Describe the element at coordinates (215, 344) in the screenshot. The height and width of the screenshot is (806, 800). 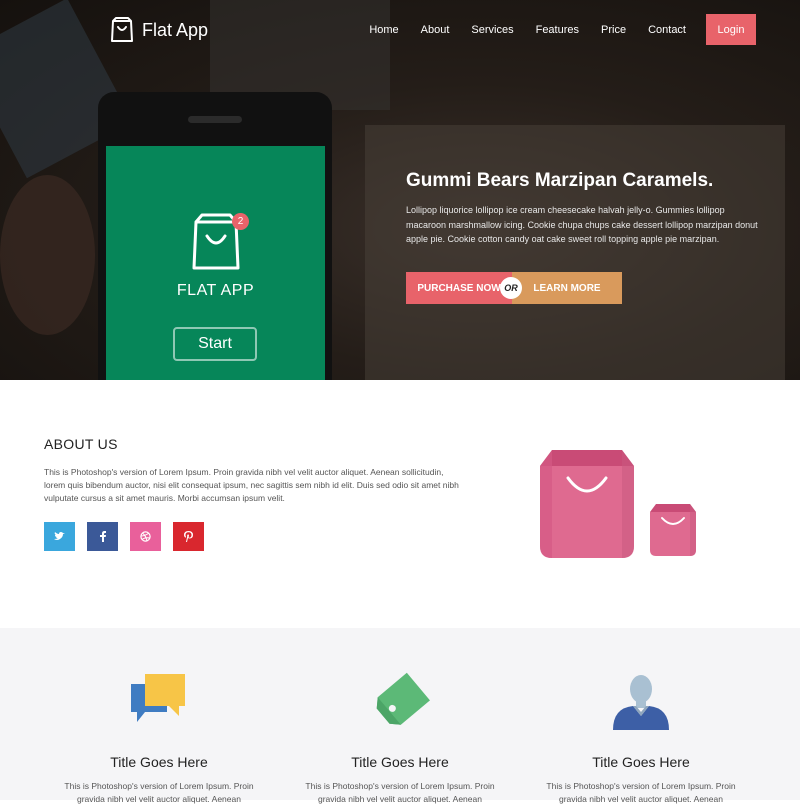
I see `start-button: Start` at that location.